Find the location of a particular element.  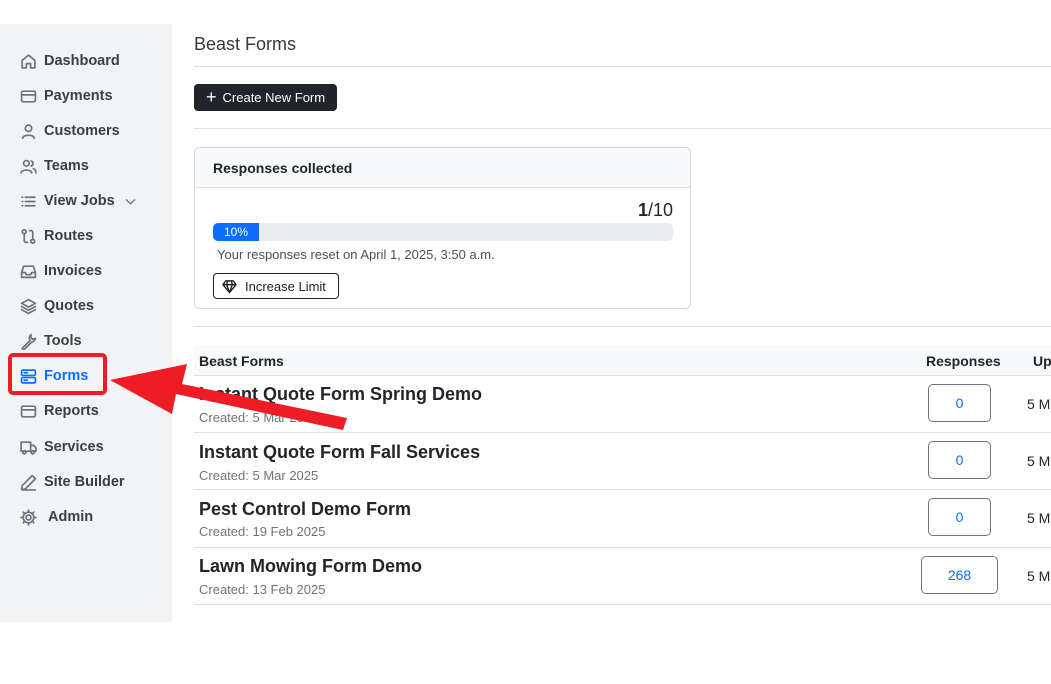

sidebar-item-label: Routes is located at coordinates (69, 236).